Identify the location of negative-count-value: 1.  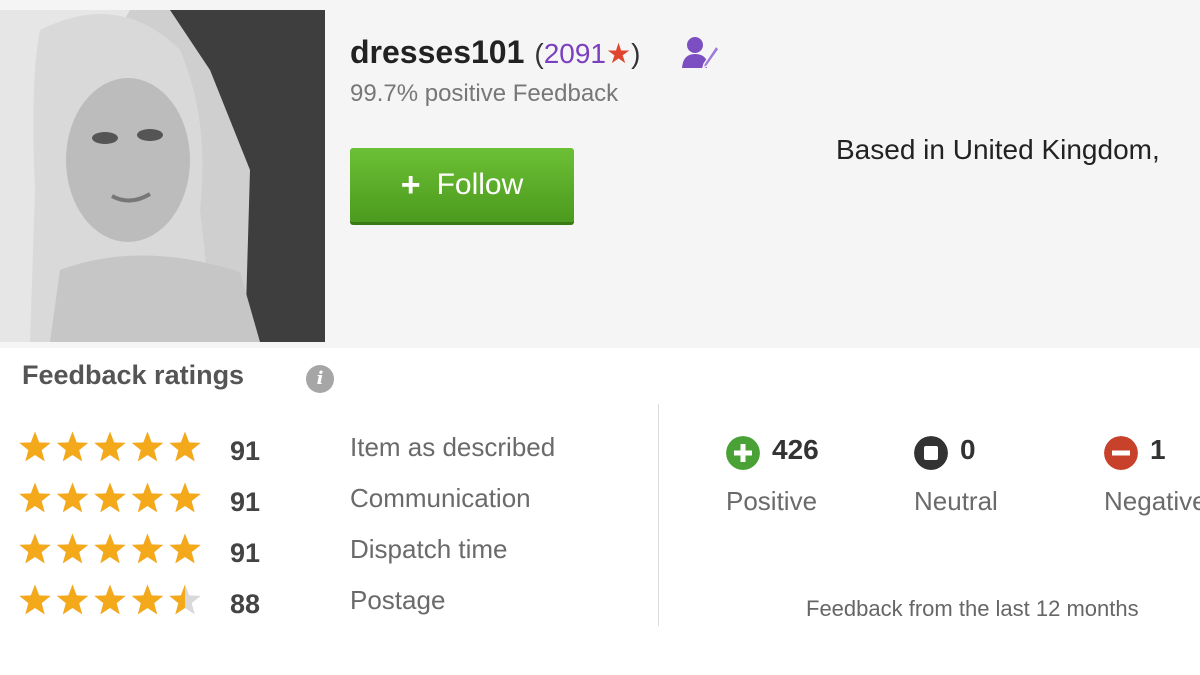
(1158, 449).